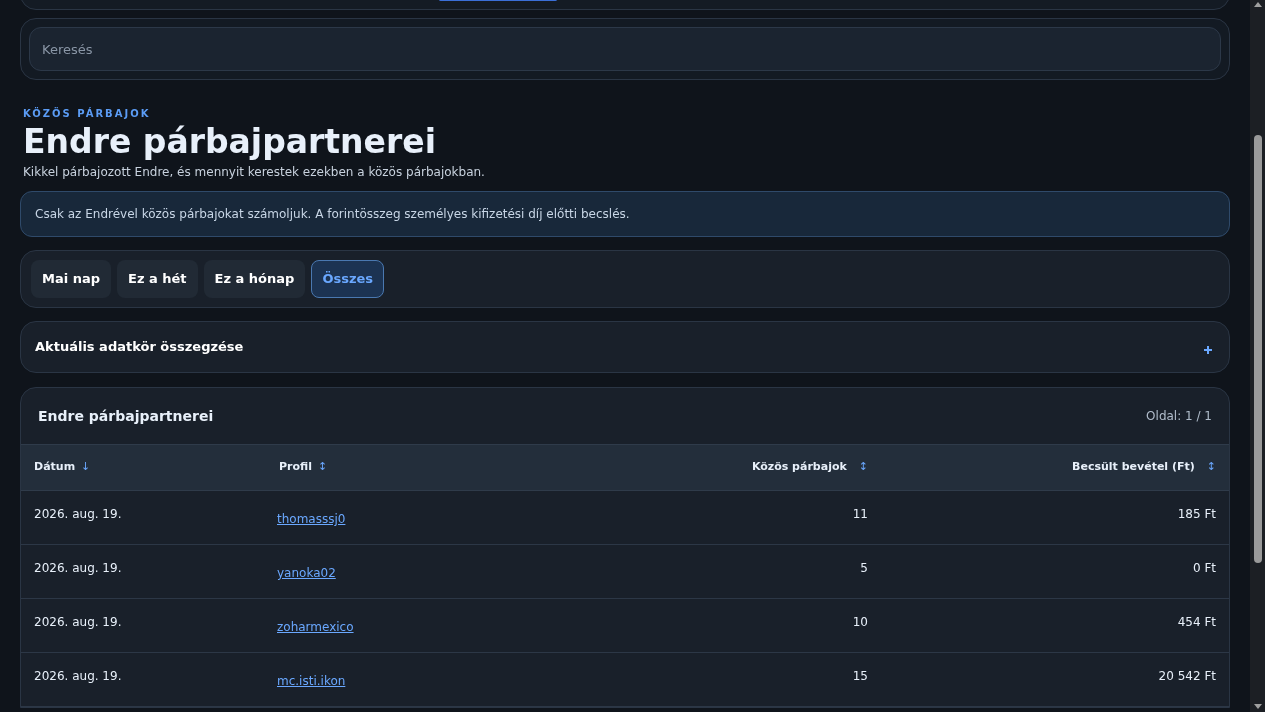  I want to click on duels-cell: 11, so click(860, 514).